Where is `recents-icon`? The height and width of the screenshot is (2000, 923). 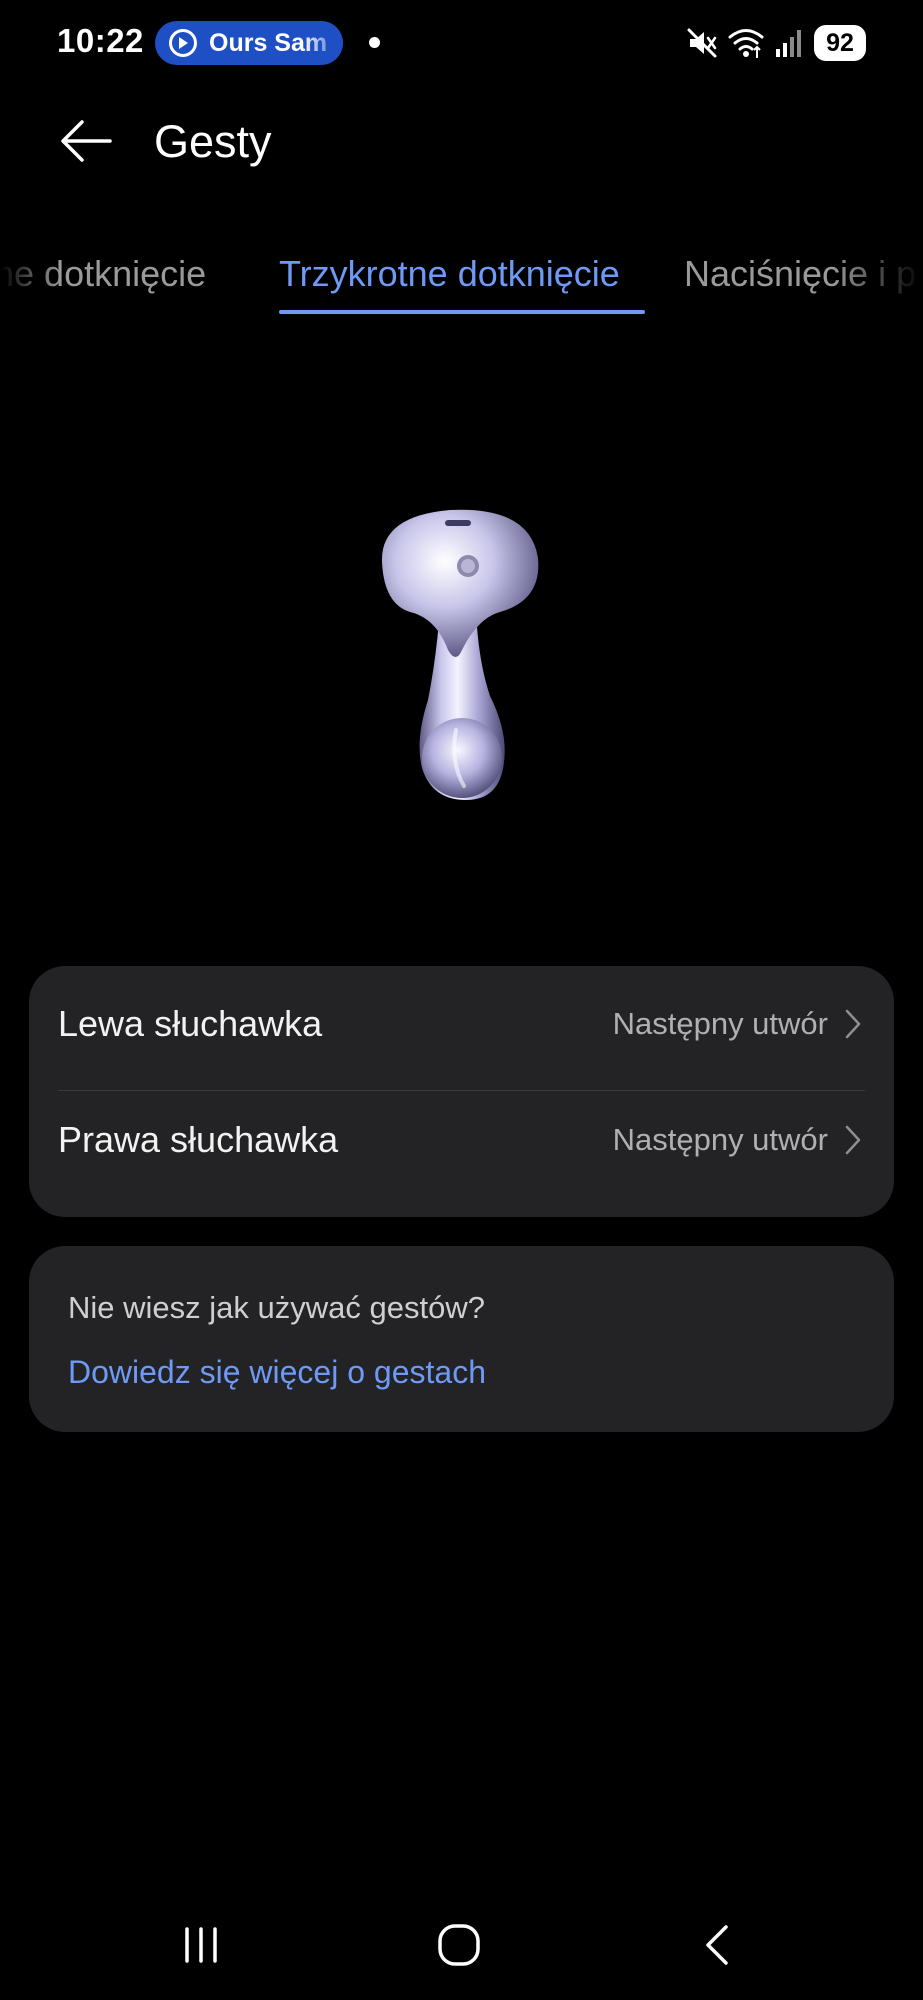 recents-icon is located at coordinates (201, 1945).